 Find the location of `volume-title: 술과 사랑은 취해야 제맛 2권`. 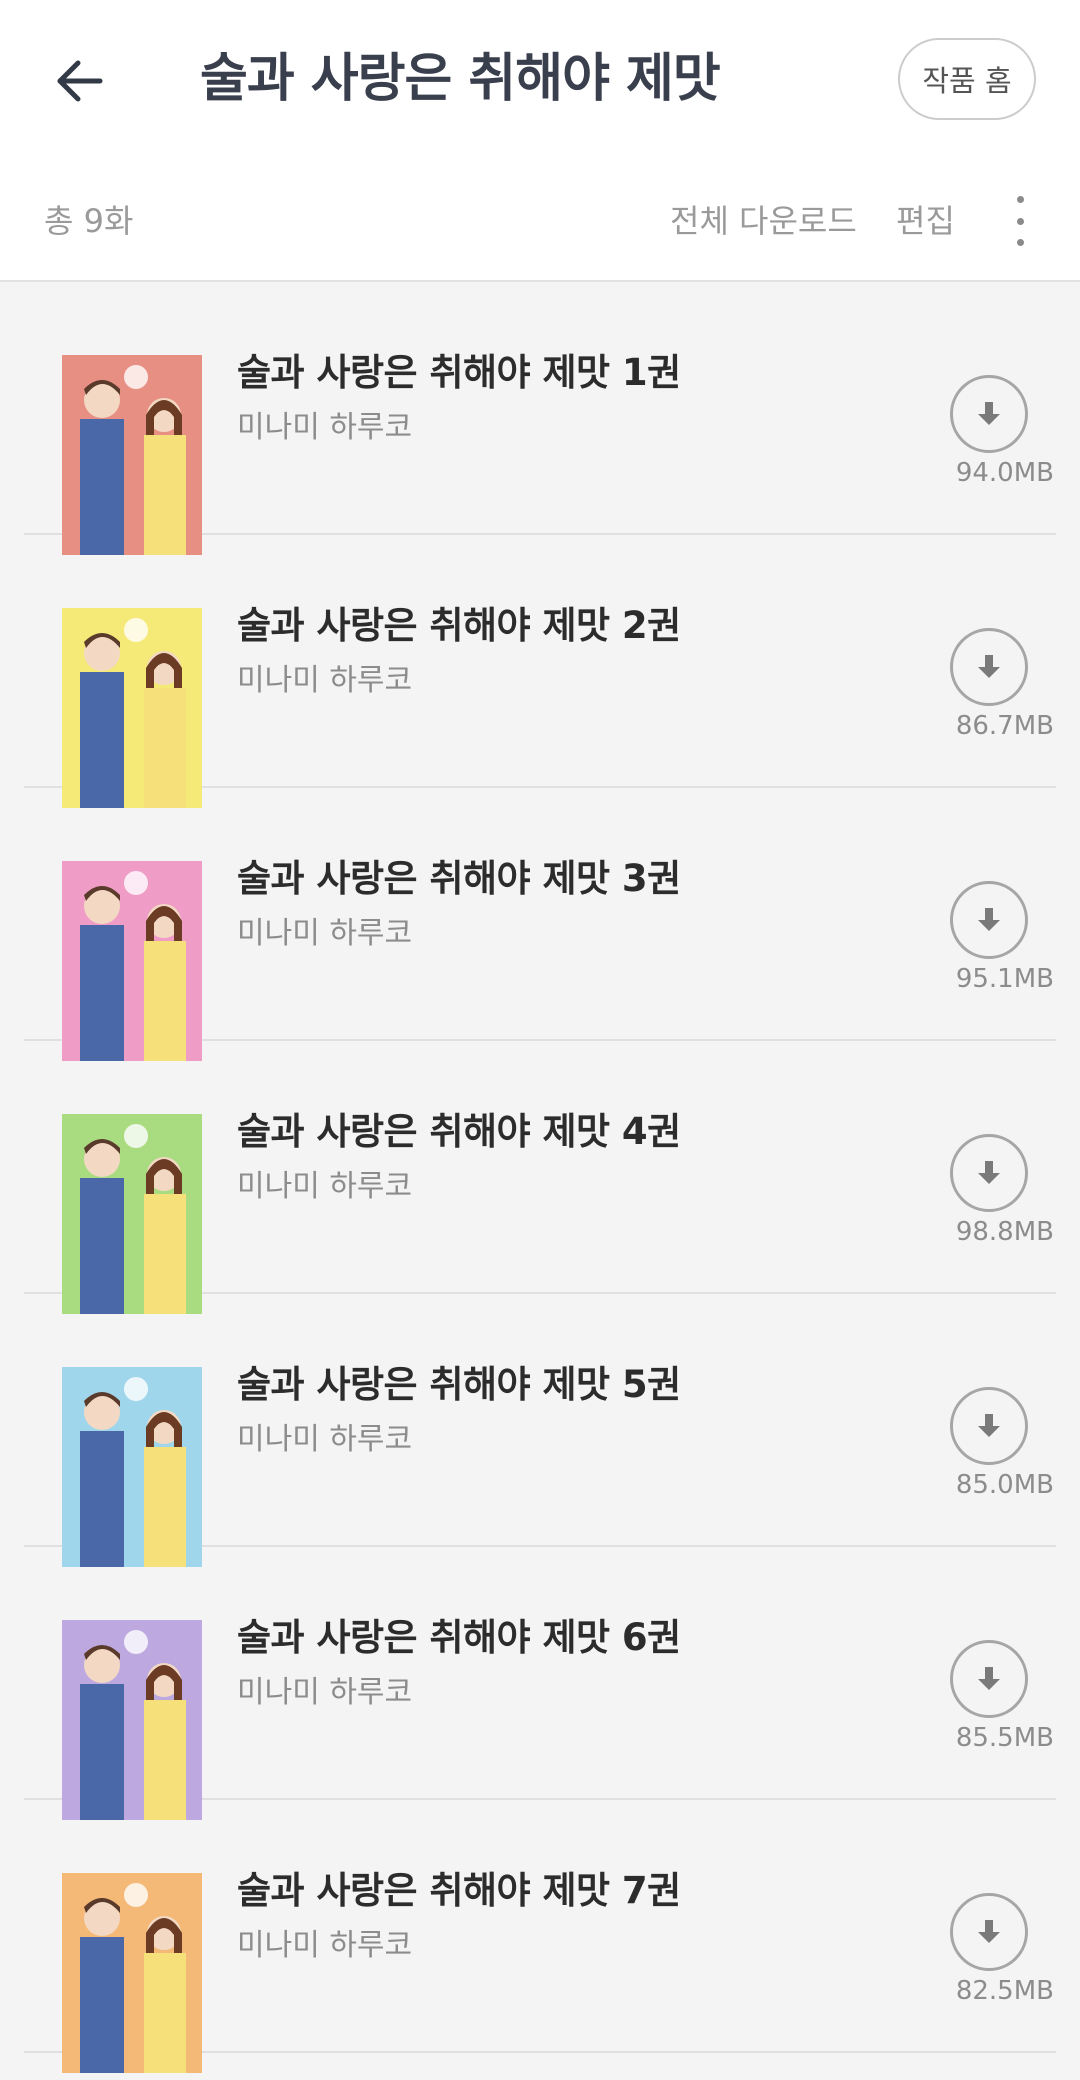

volume-title: 술과 사랑은 취해야 제맛 2권 is located at coordinates (459, 625).